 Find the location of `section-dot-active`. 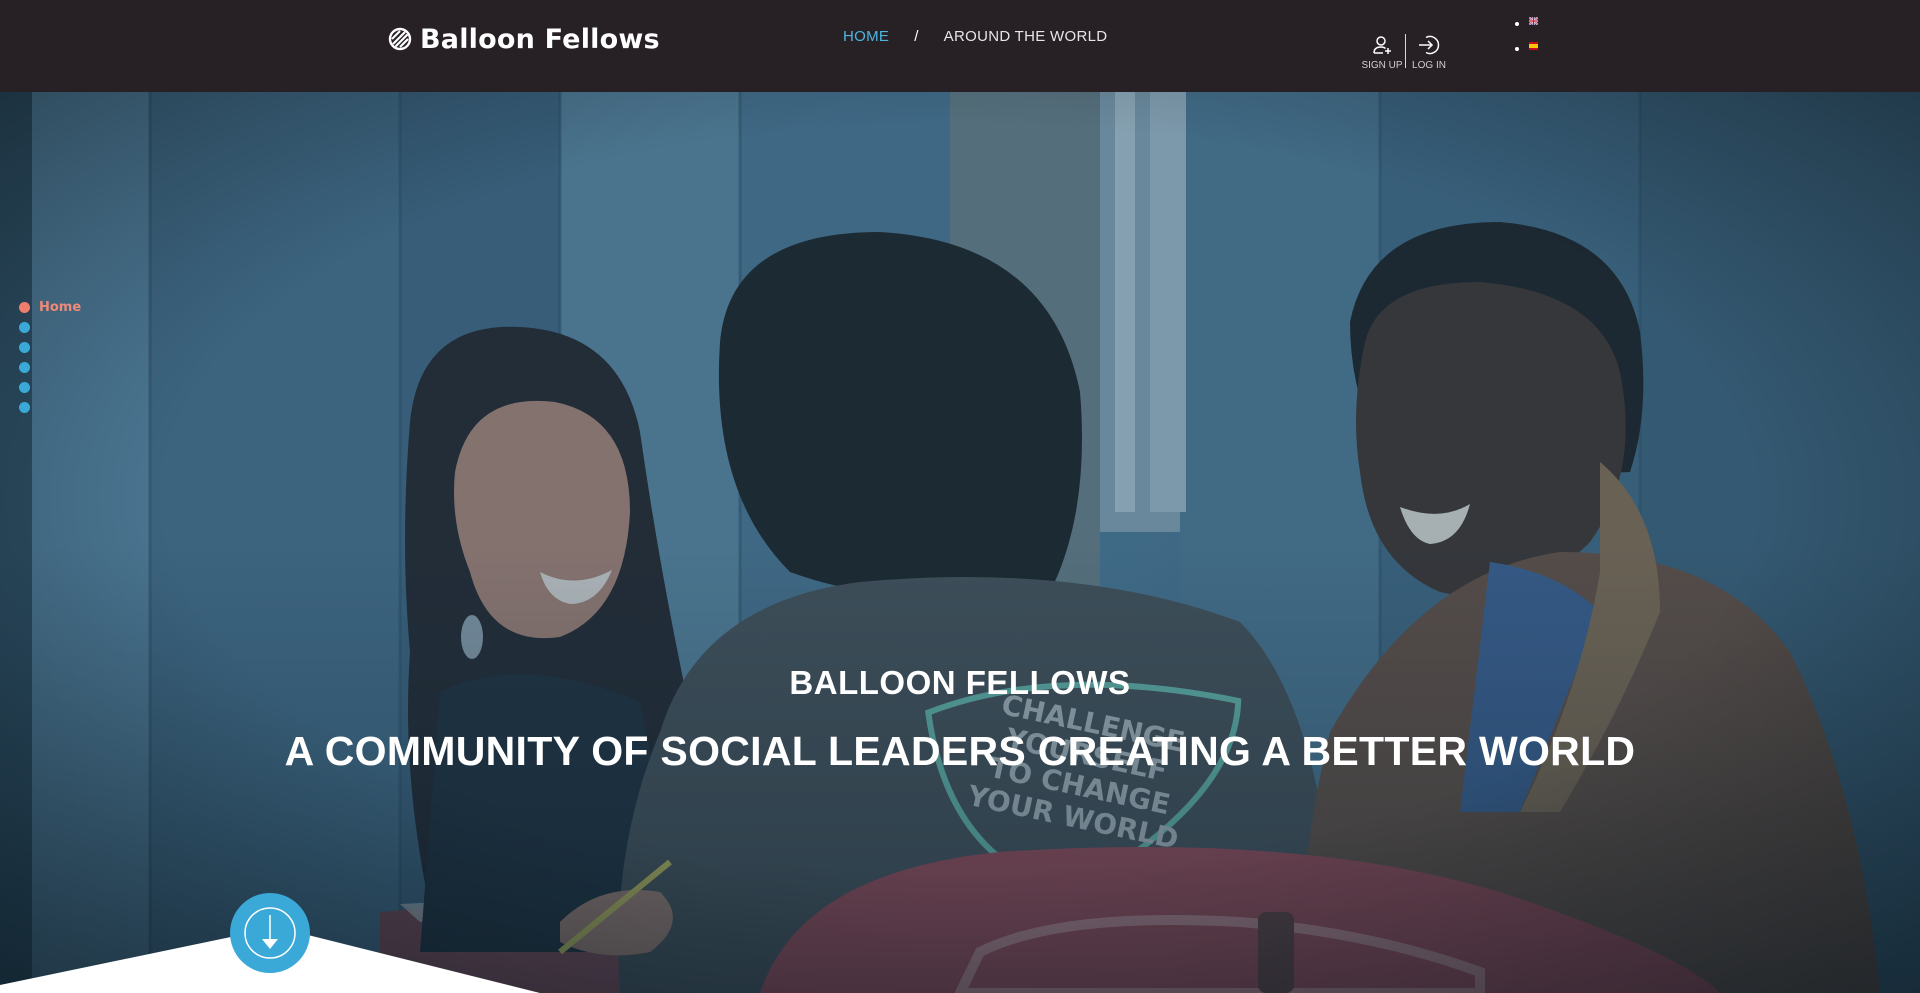

section-dot-active is located at coordinates (24, 307).